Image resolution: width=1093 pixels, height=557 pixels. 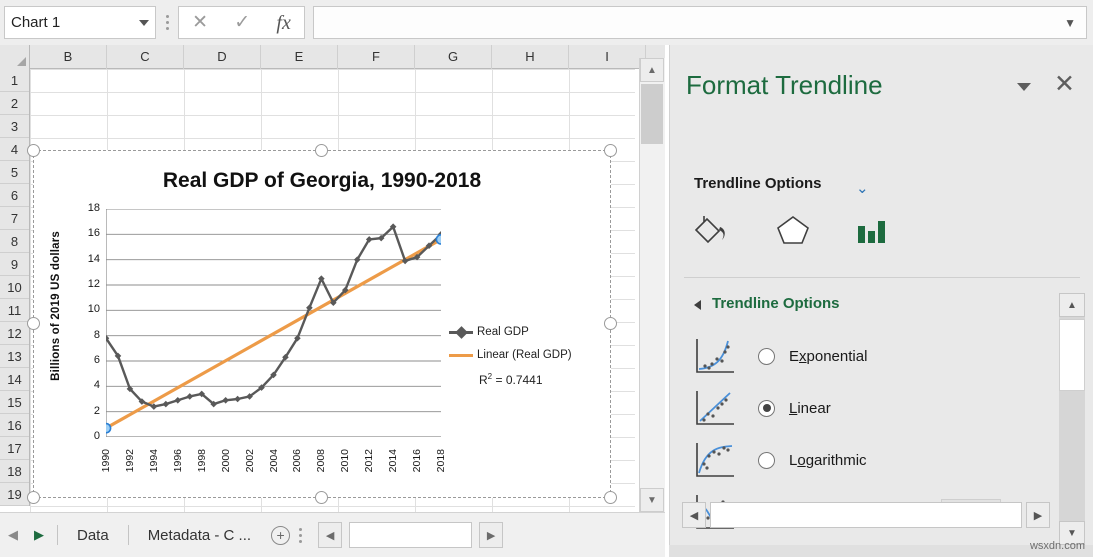 What do you see at coordinates (417, 461) in the screenshot?
I see `x-axis-tick: 2016` at bounding box center [417, 461].